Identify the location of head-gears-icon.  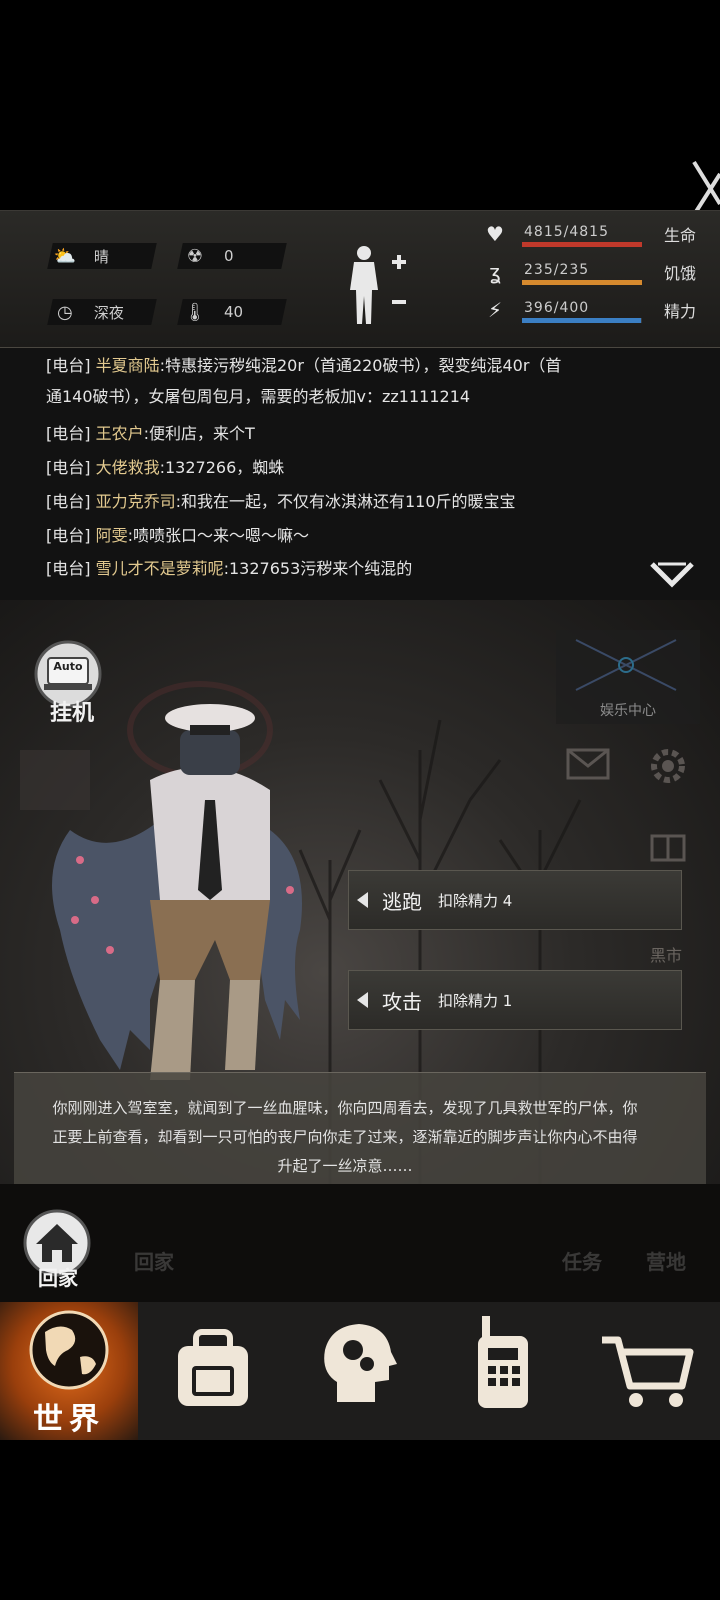
(360, 1363).